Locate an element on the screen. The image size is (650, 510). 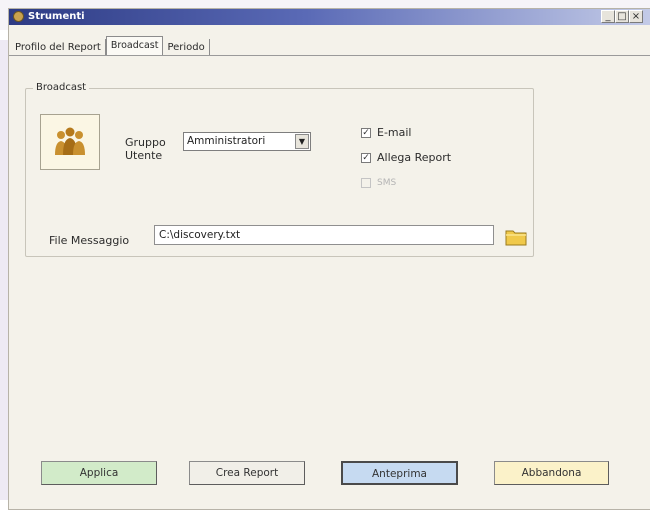
sms-checkbox-label: SMS is located at coordinates (387, 183).